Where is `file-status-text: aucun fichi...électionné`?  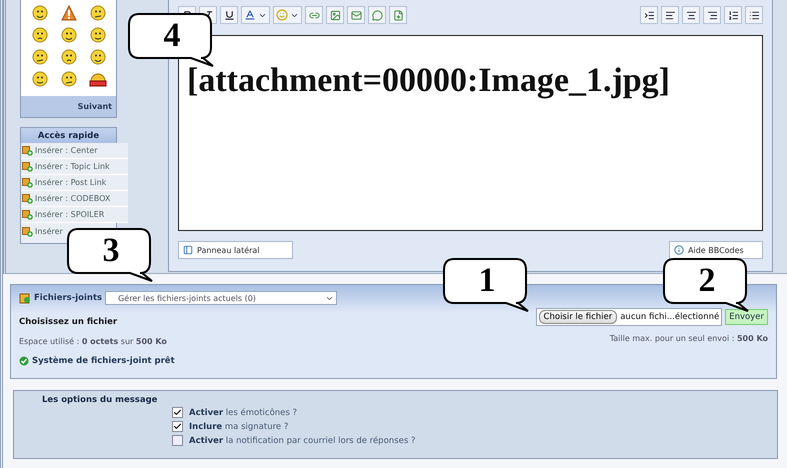 file-status-text: aucun fichi...électionné is located at coordinates (670, 317).